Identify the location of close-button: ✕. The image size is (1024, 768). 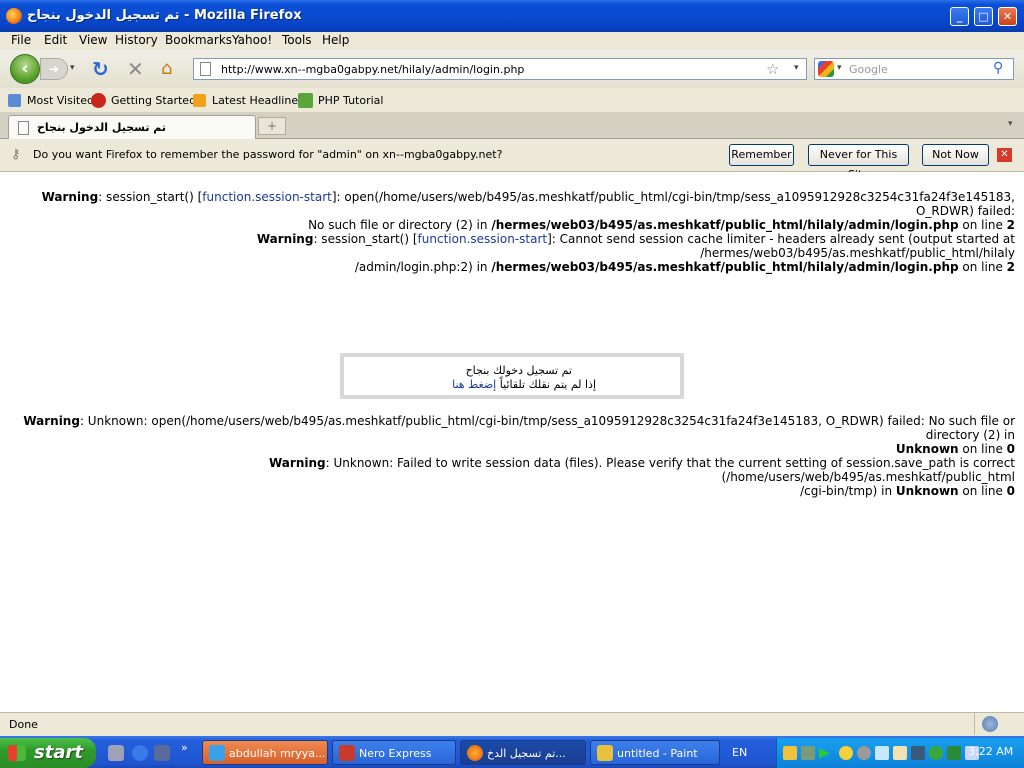
(1007, 16).